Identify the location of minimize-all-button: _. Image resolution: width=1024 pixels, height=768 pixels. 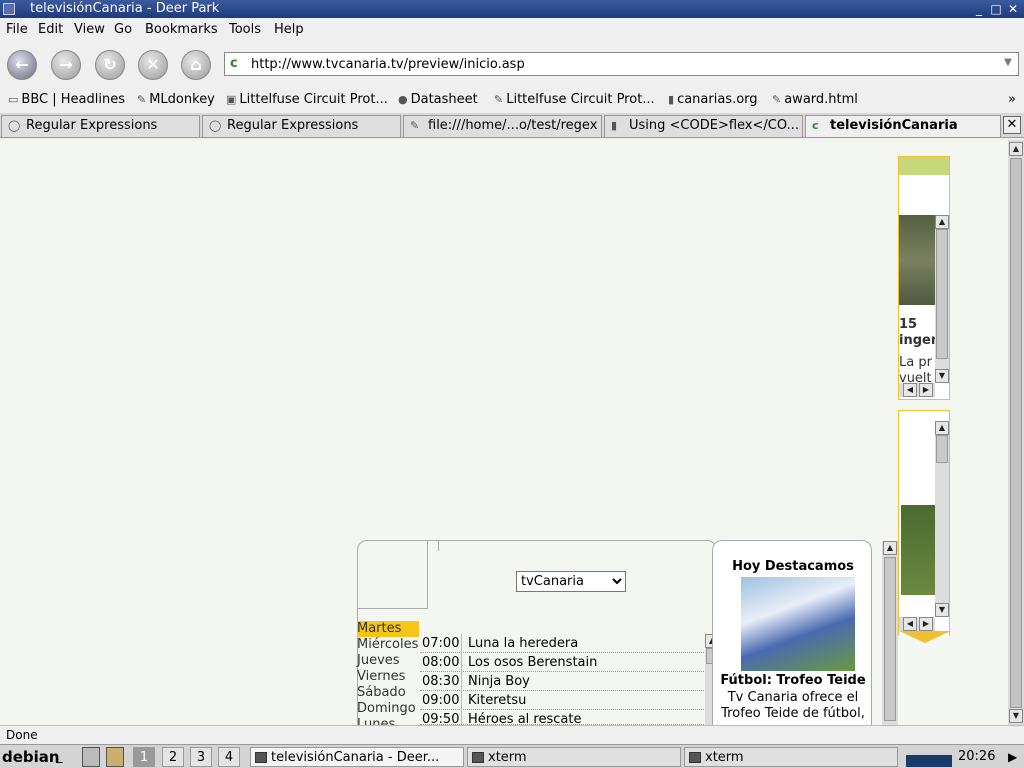
(59, 757).